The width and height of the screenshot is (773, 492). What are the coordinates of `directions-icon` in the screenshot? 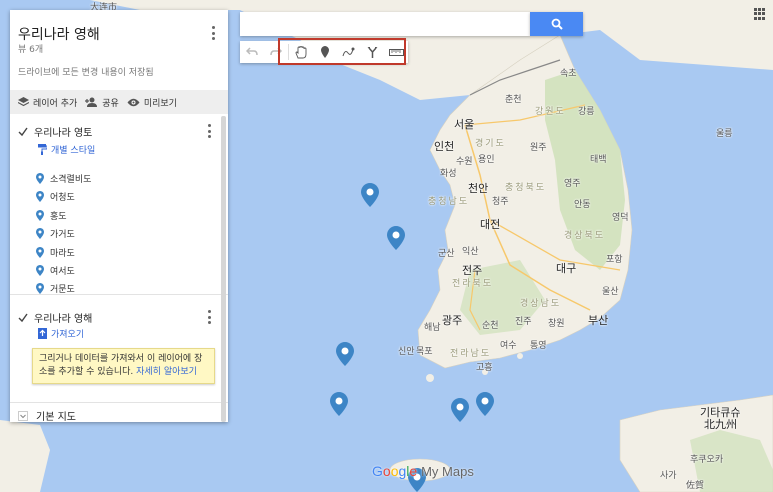 It's located at (372, 52).